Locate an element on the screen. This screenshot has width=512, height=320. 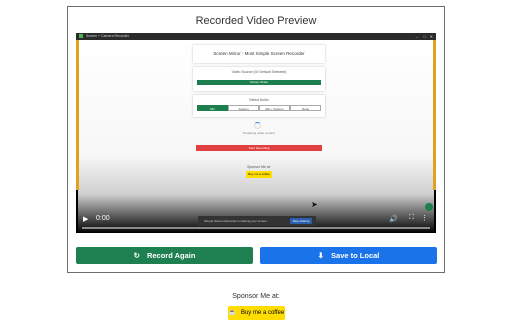
audio-option-mic: Mic is located at coordinates (212, 108).